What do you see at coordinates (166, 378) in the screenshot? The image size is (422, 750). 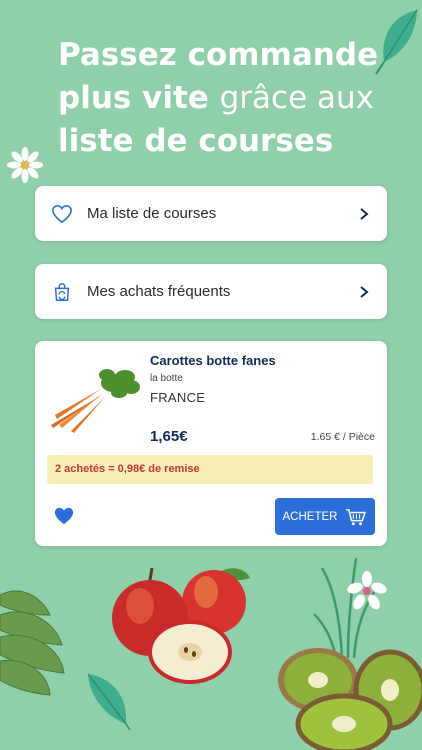 I see `product-unit: la botte` at bounding box center [166, 378].